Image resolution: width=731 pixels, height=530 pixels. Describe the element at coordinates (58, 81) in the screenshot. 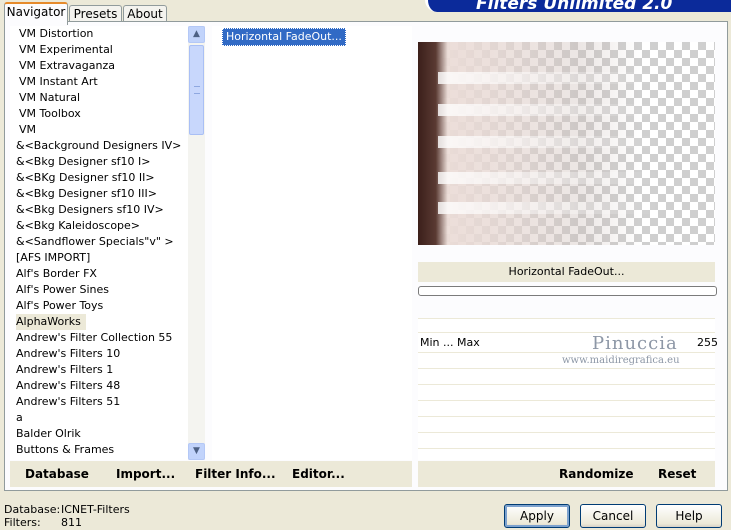

I see `category-label: VM Instant Art` at that location.